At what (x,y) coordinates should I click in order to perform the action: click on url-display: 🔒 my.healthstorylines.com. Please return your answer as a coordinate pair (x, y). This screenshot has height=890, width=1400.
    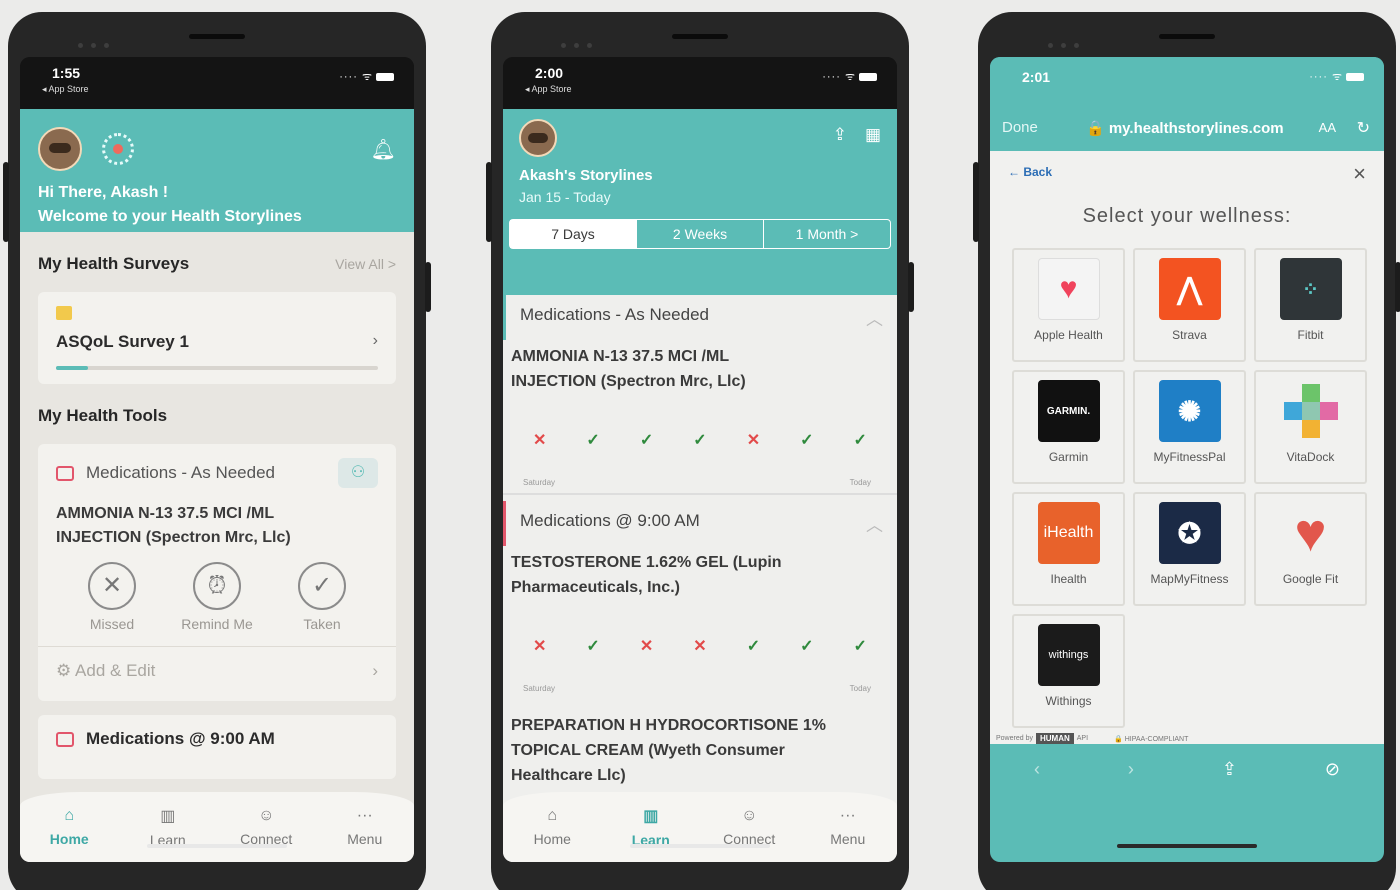
    Looking at the image, I should click on (1185, 128).